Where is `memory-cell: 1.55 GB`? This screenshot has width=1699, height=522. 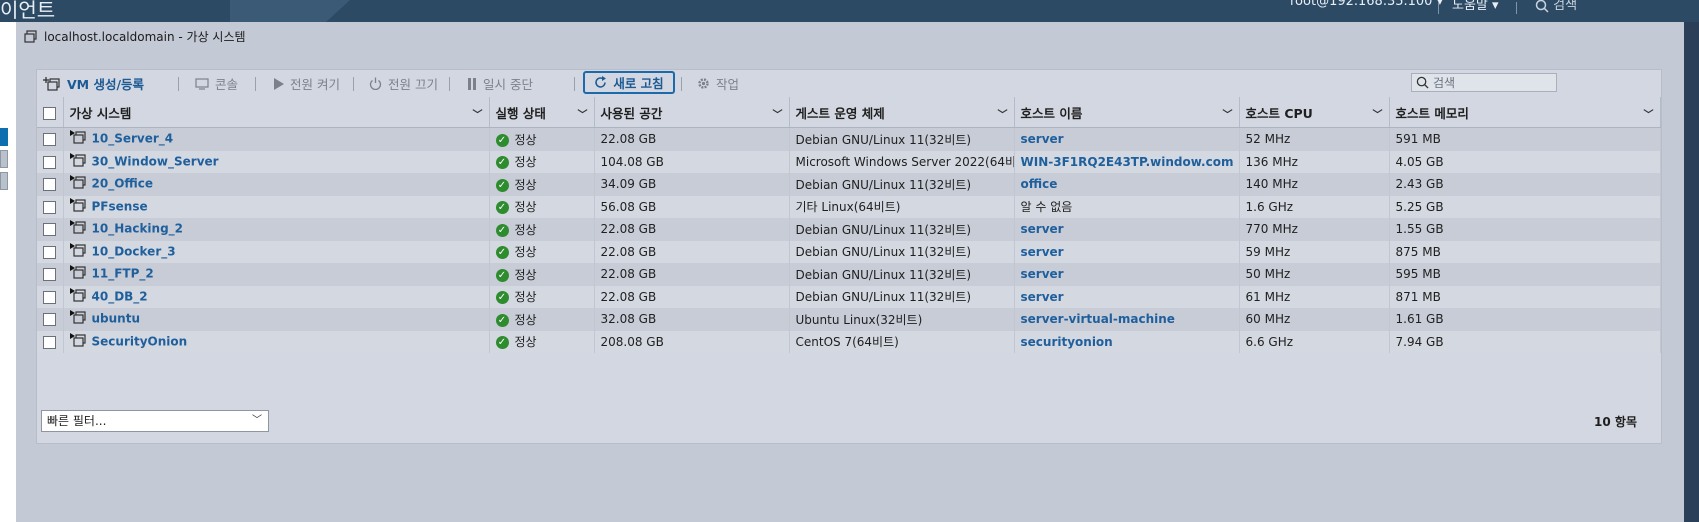
memory-cell: 1.55 GB is located at coordinates (1525, 229).